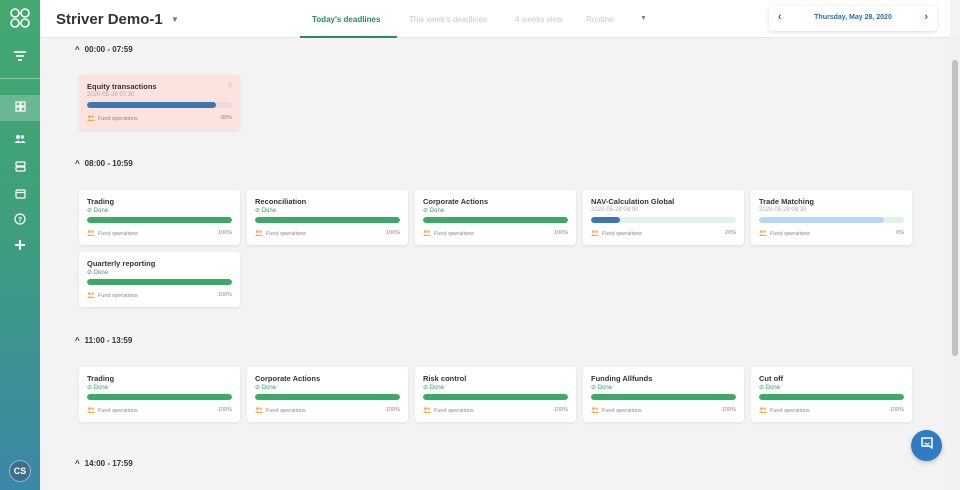 Image resolution: width=960 pixels, height=490 pixels. I want to click on tab-this-weeks-deadlines: This week's deadlines, so click(448, 19).